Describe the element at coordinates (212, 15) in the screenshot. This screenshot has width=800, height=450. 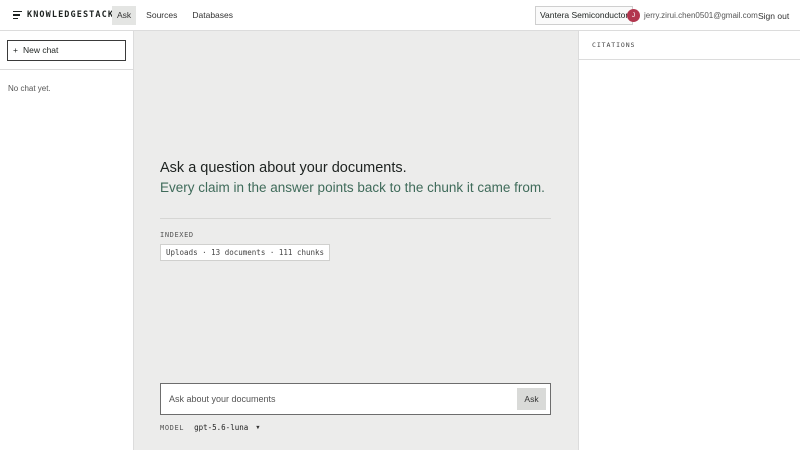
I see `tab-databases: Databases` at that location.